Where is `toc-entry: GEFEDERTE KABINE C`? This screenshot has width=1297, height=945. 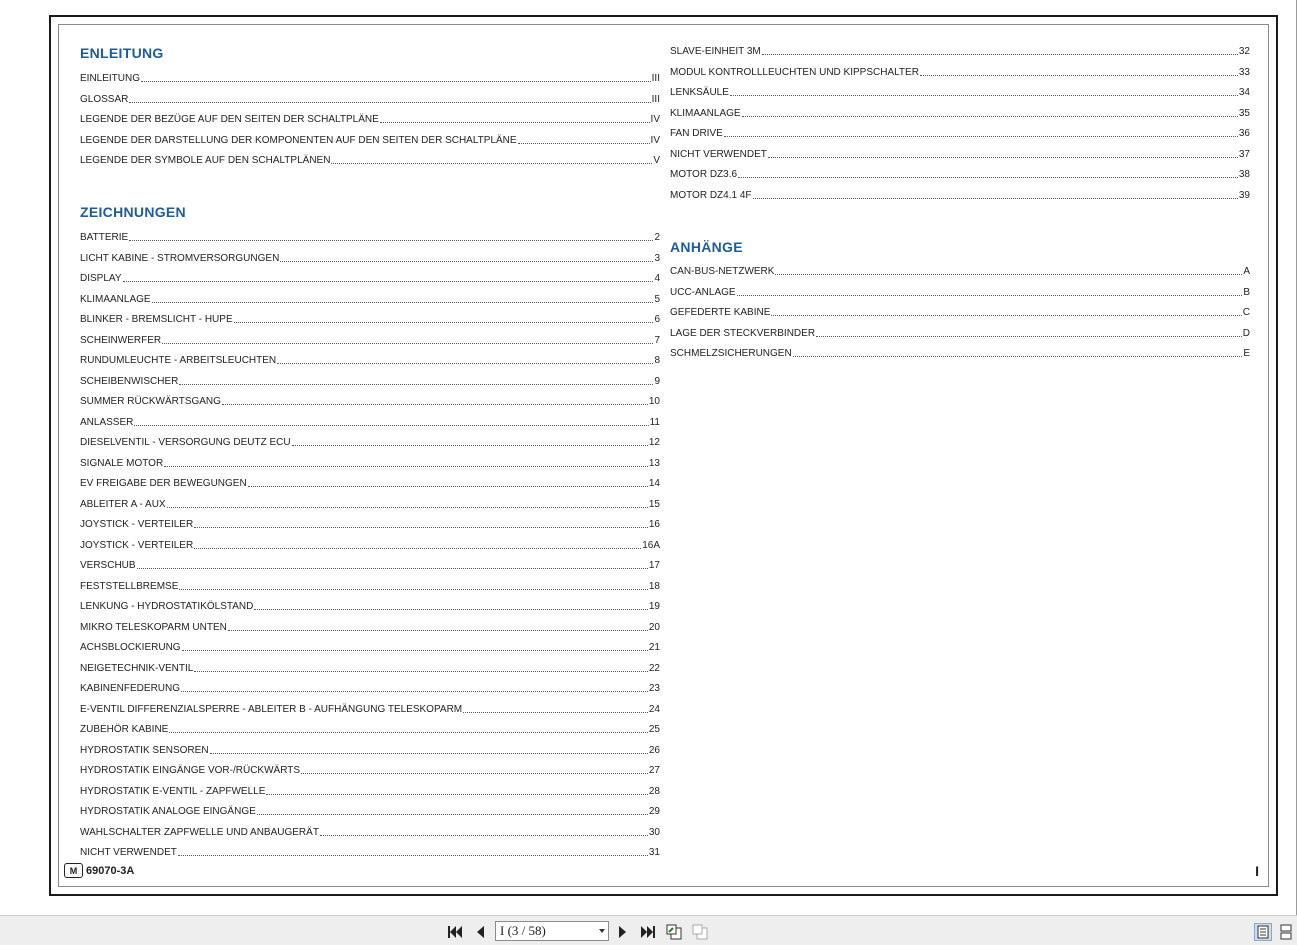
toc-entry: GEFEDERTE KABINE C is located at coordinates (960, 312).